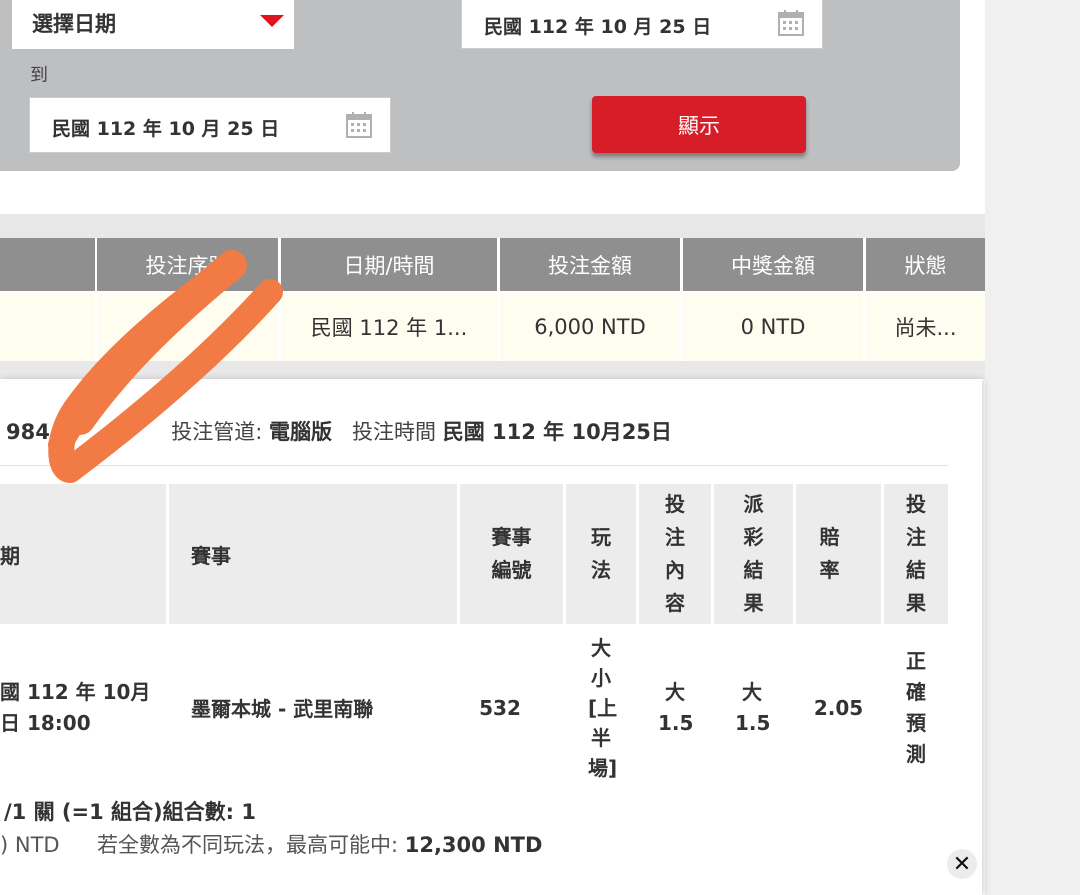 The image size is (1080, 895). What do you see at coordinates (511, 554) in the screenshot?
I see `detail-header-event-no: 賽事編號` at bounding box center [511, 554].